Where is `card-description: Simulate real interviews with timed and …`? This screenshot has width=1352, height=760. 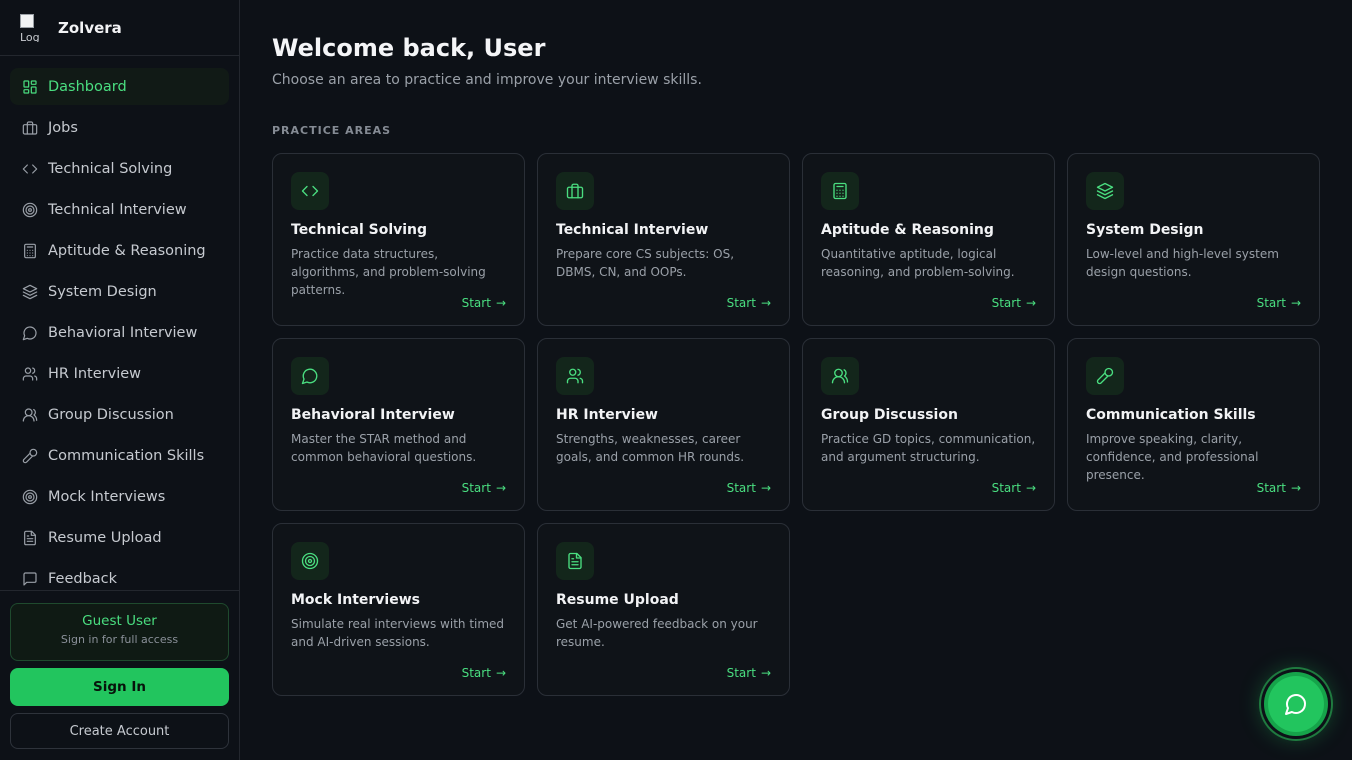 card-description: Simulate real interviews with timed and … is located at coordinates (398, 633).